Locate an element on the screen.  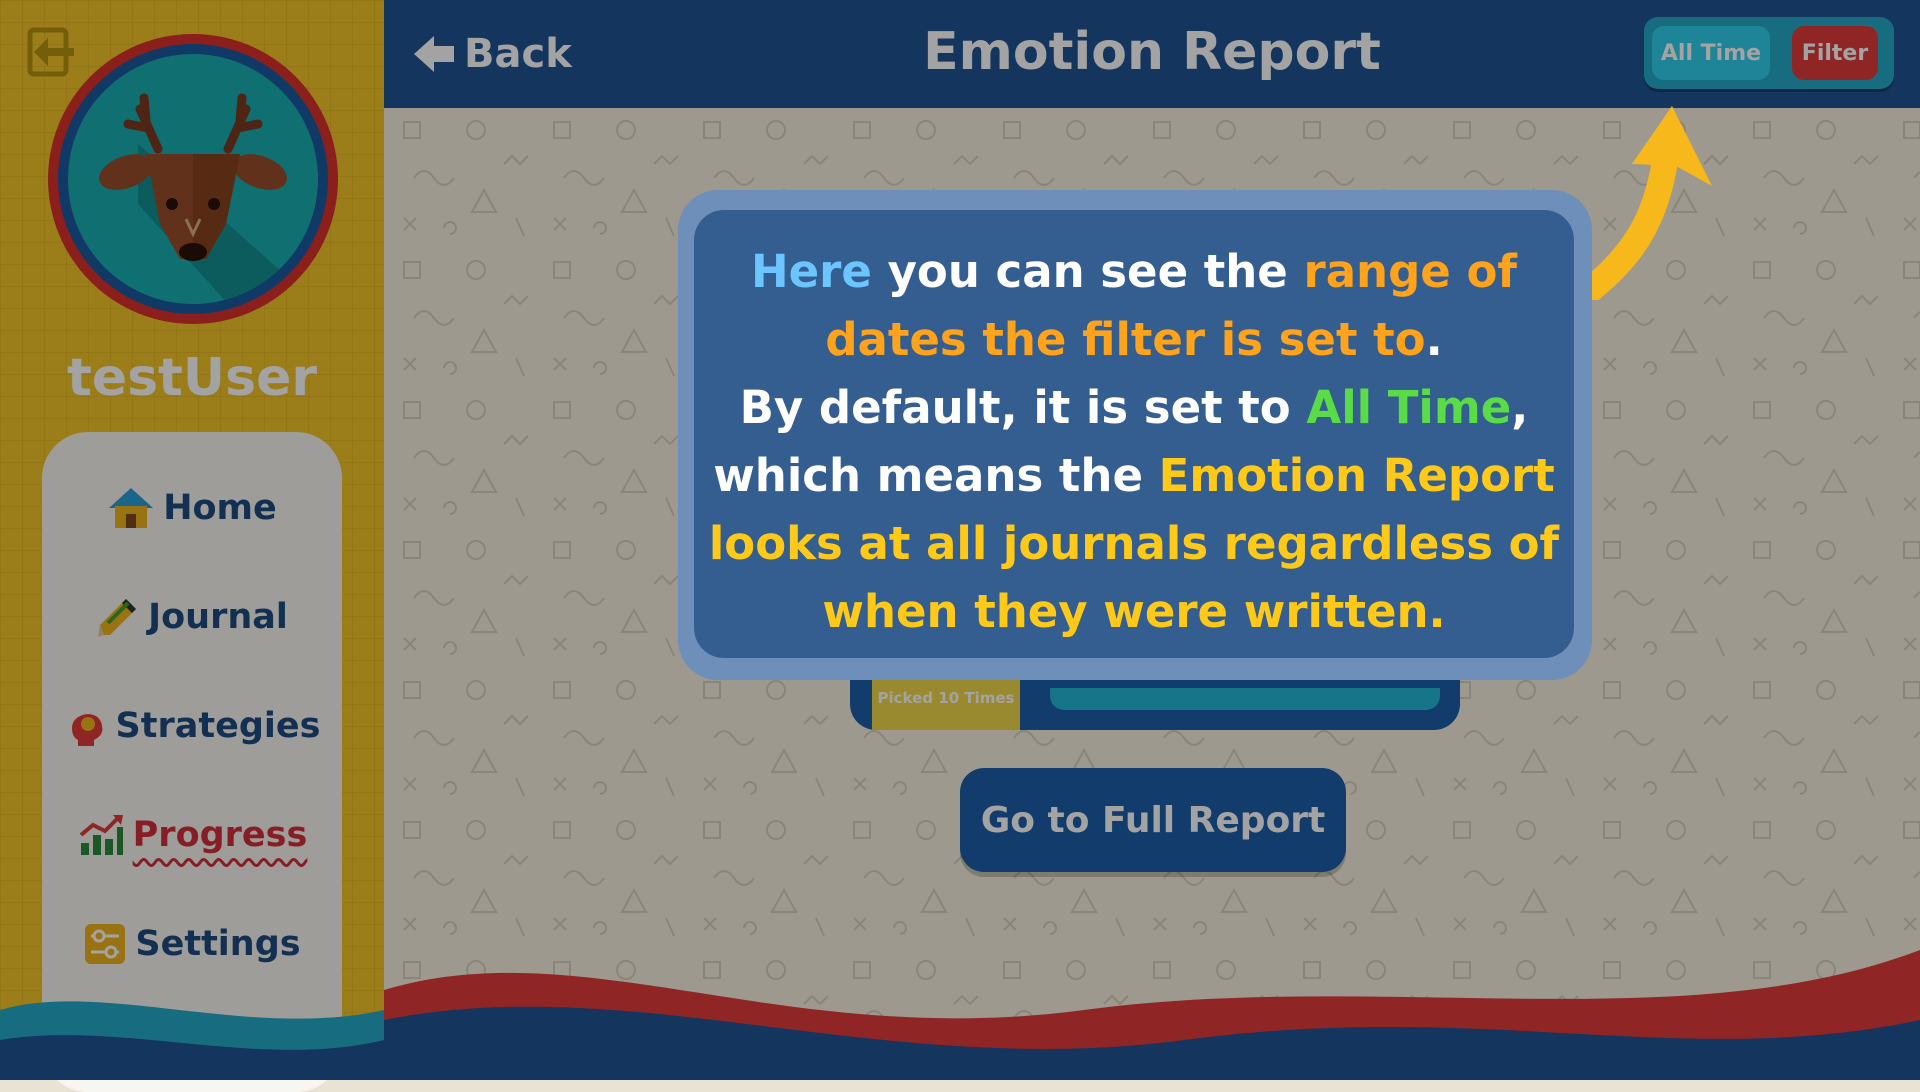
tutorial-text-part: . is located at coordinates (1434, 339).